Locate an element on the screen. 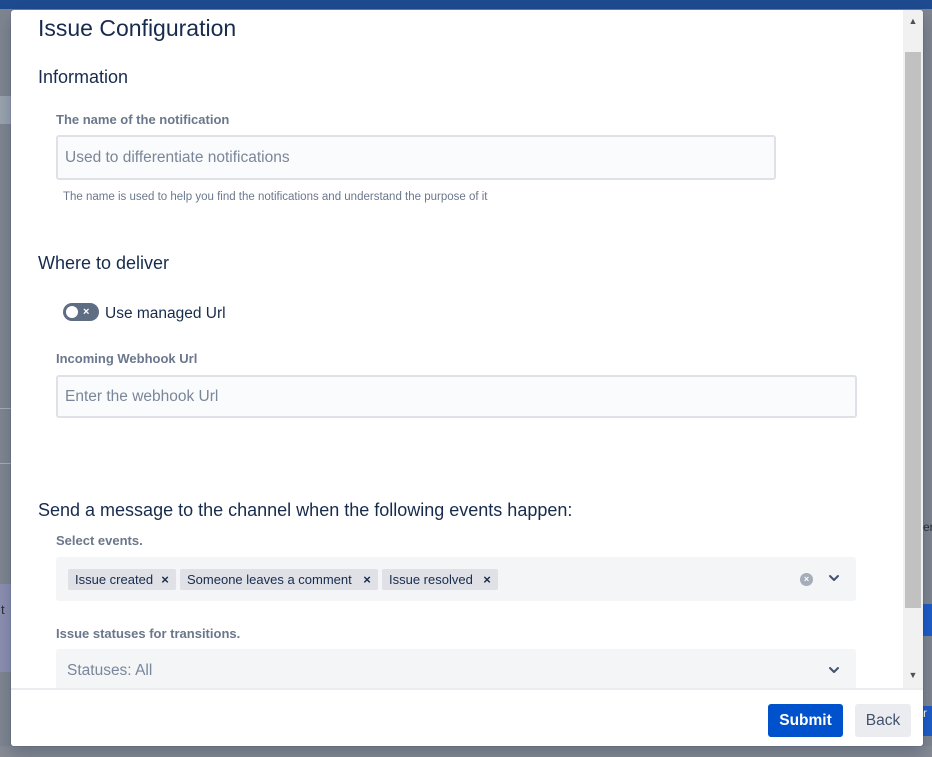 This screenshot has width=932, height=757. scroll-up-icon: ▲ is located at coordinates (913, 21).